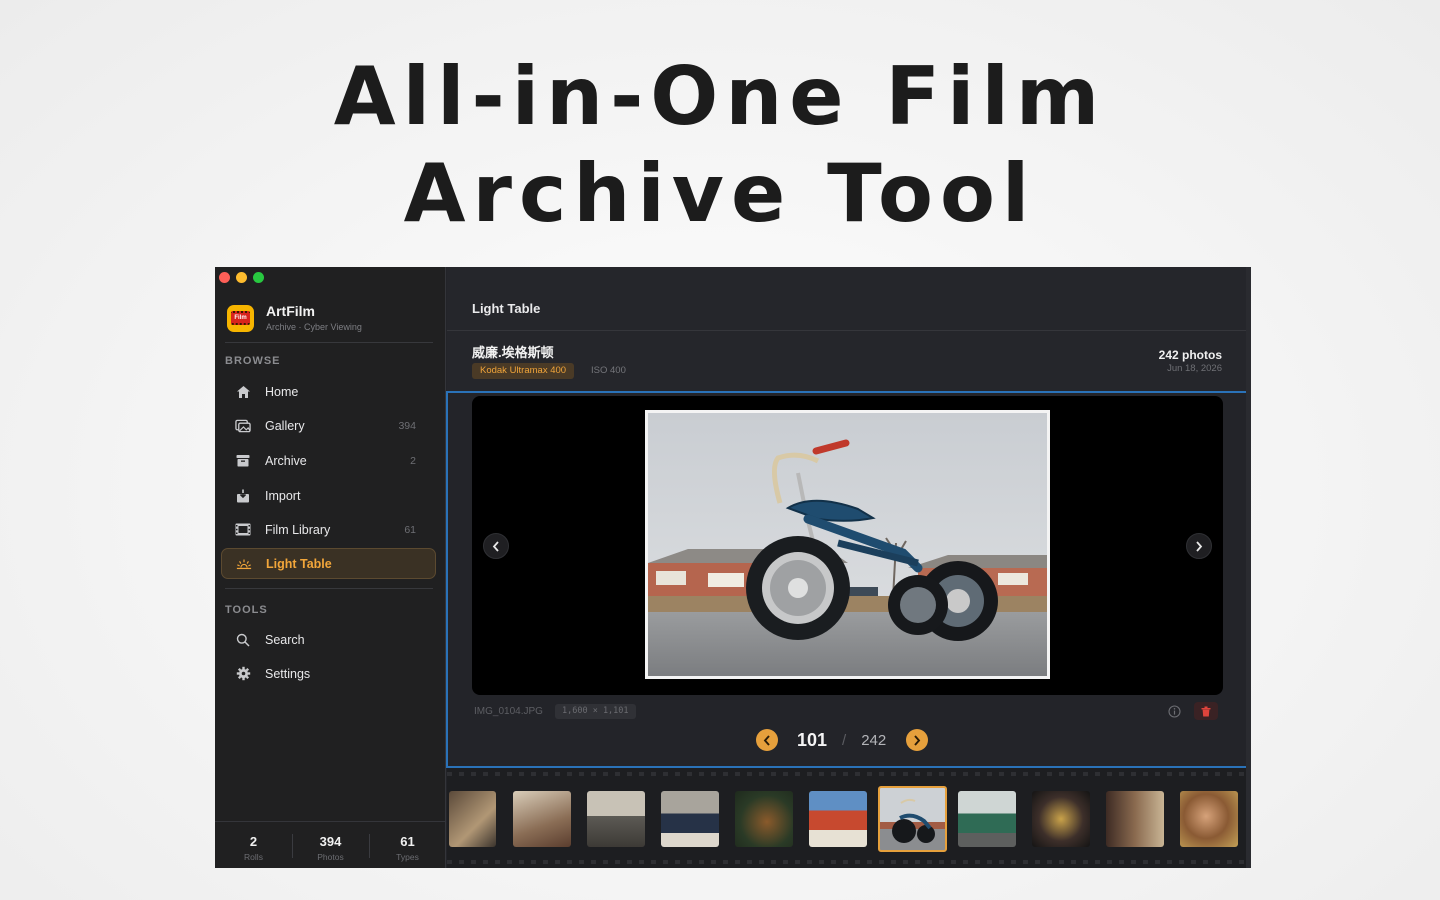 The image size is (1440, 900). What do you see at coordinates (513, 352) in the screenshot?
I see `roll-name: 威廉.埃格斯顿` at bounding box center [513, 352].